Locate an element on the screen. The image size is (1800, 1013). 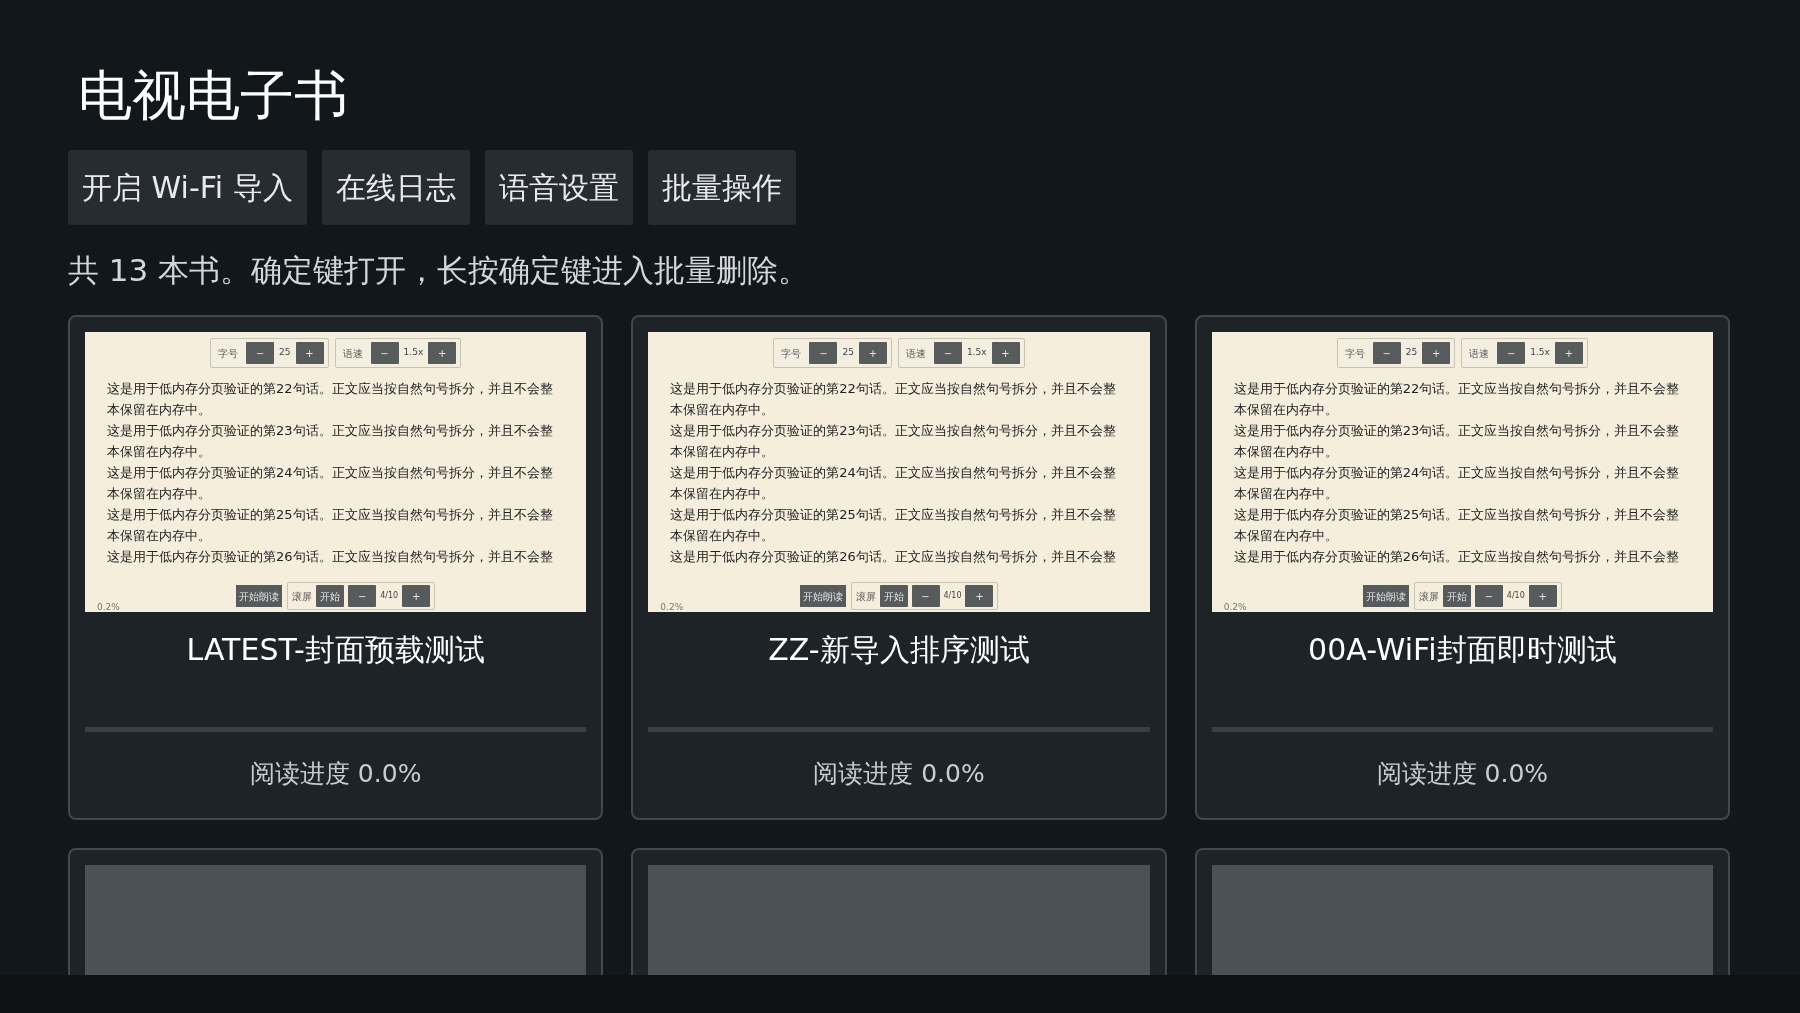
book-title: 00A-WiFi封面即时测试 is located at coordinates (1462, 650).